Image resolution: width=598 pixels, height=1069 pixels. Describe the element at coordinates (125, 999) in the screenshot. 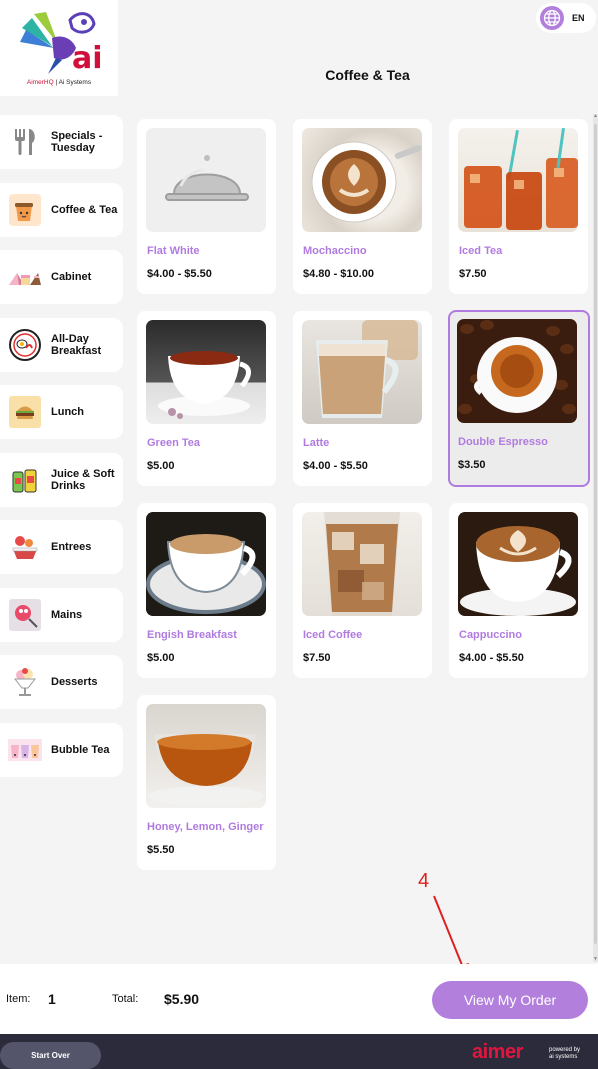

I see `total-label: Total:` at that location.